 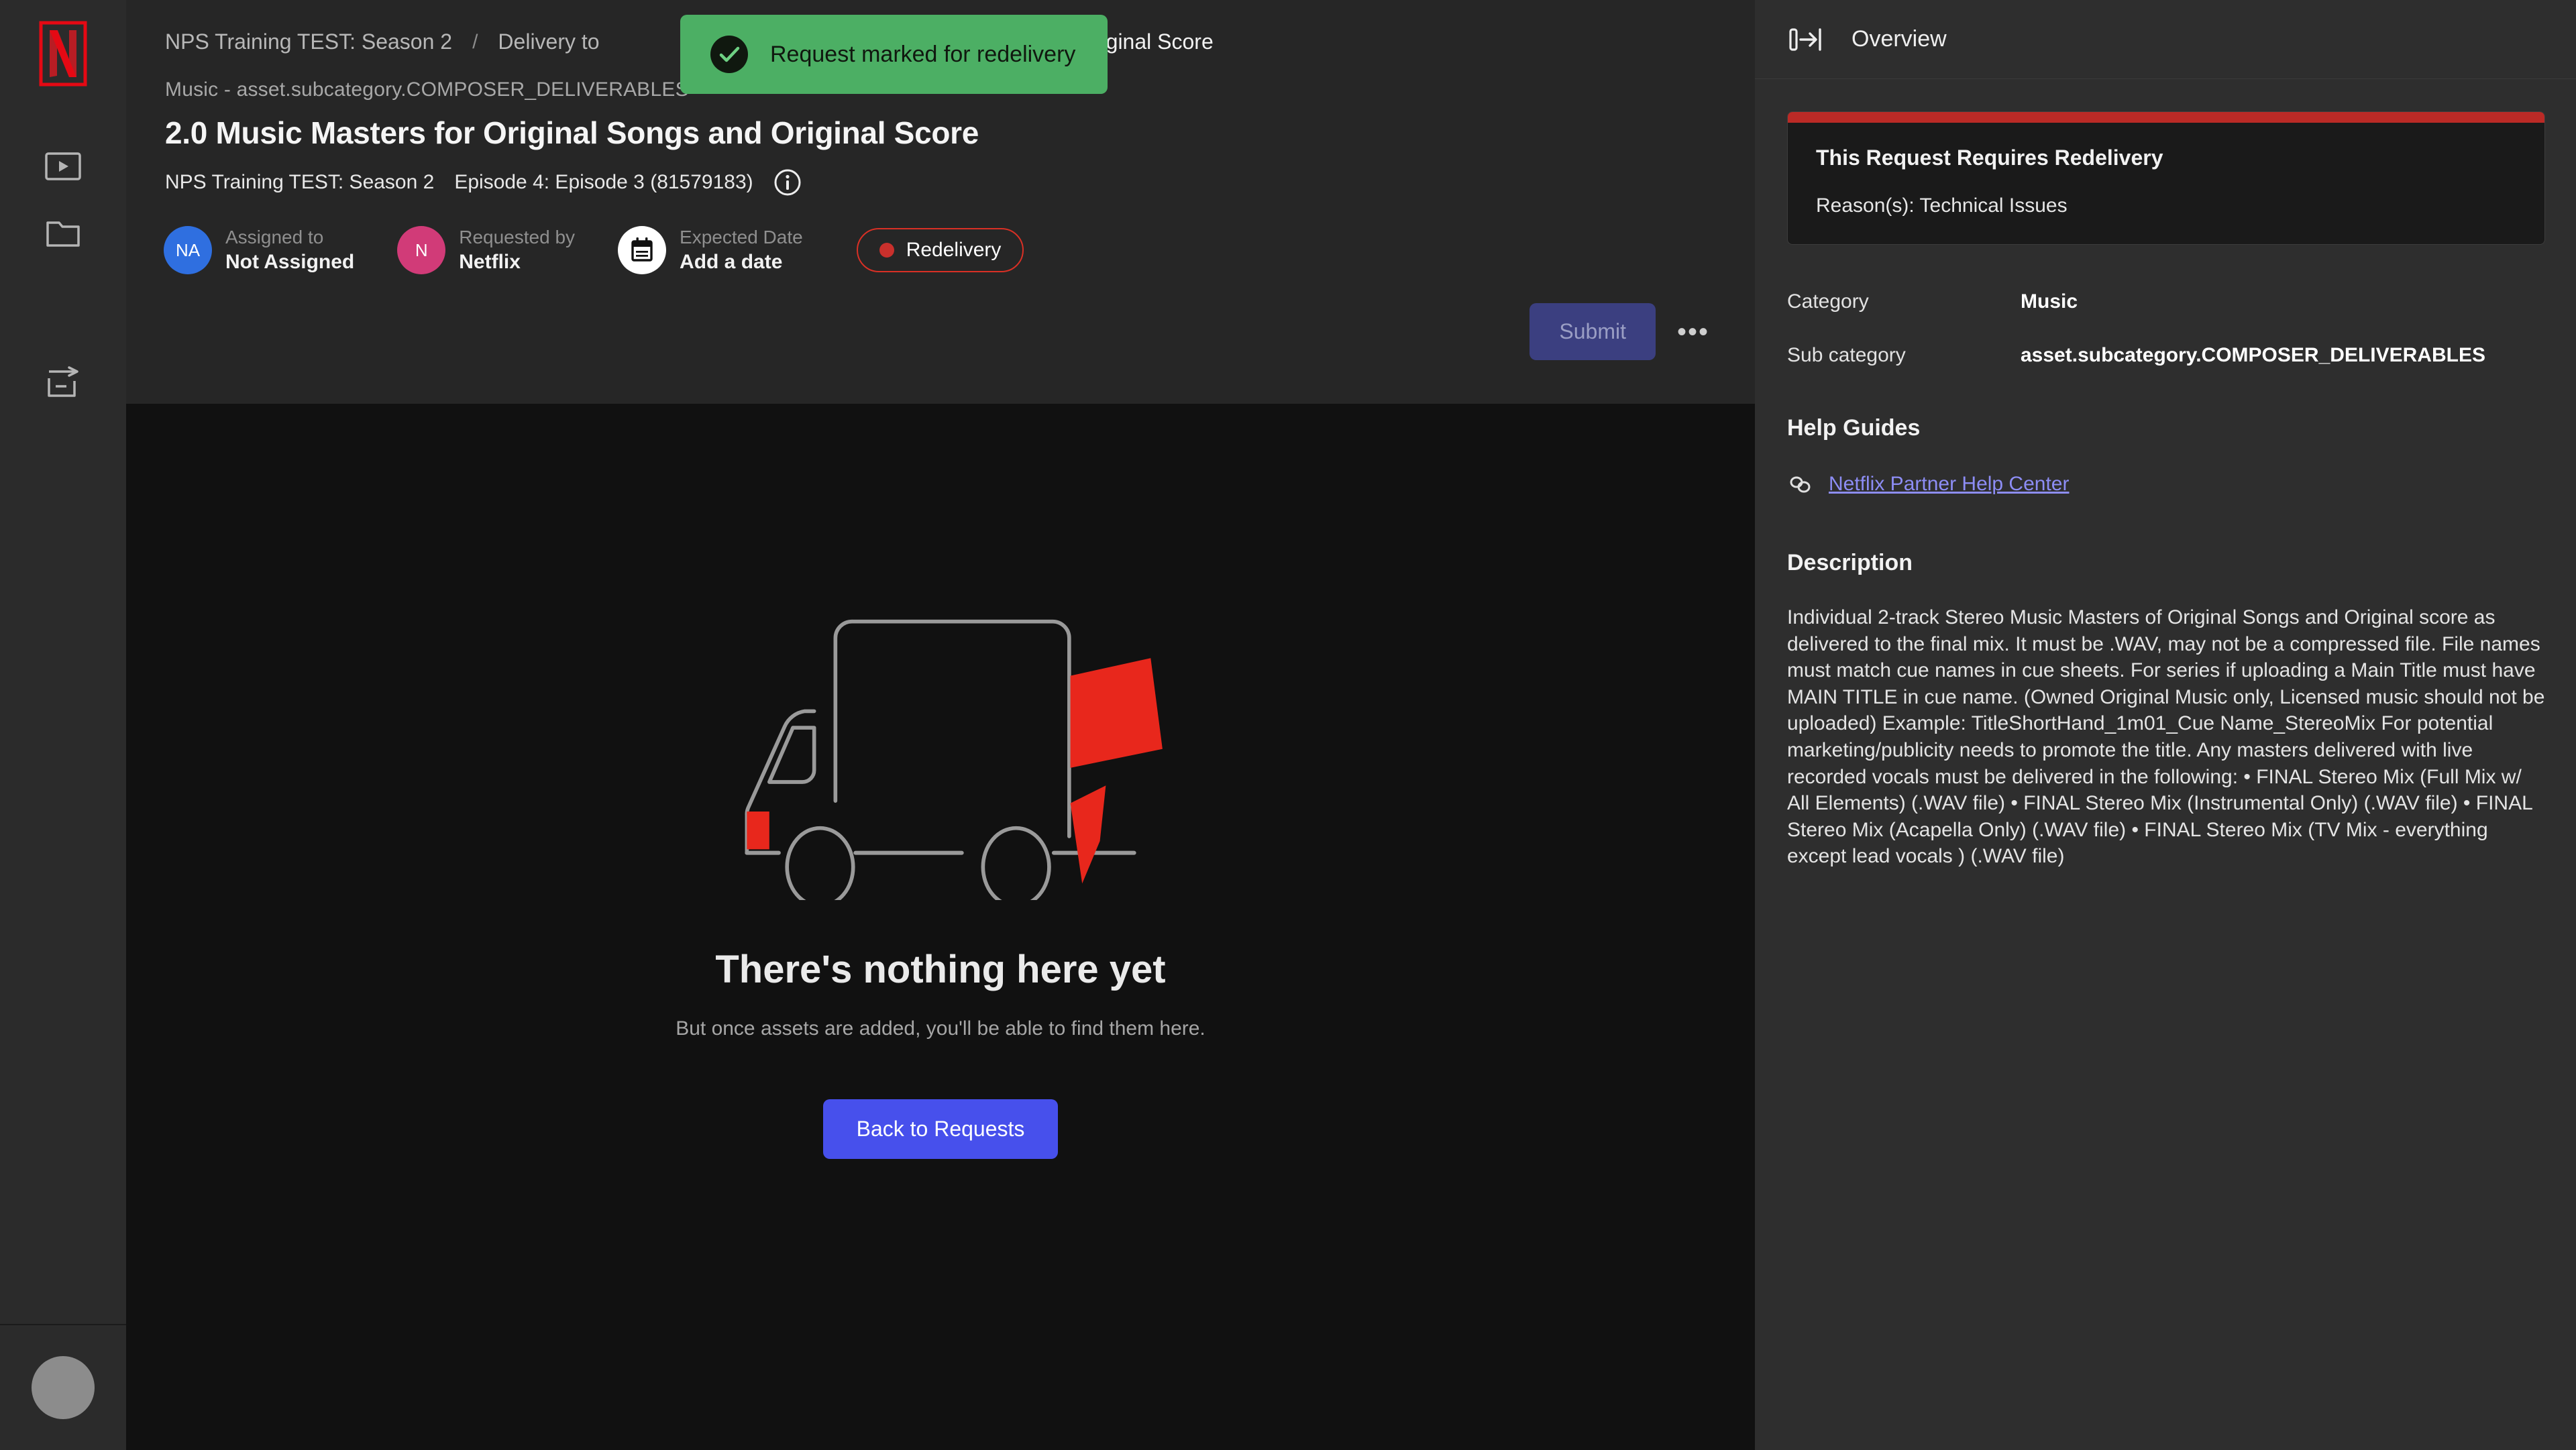 I want to click on alert-reason: Reason(s): Technical Issues, so click(x=1942, y=205).